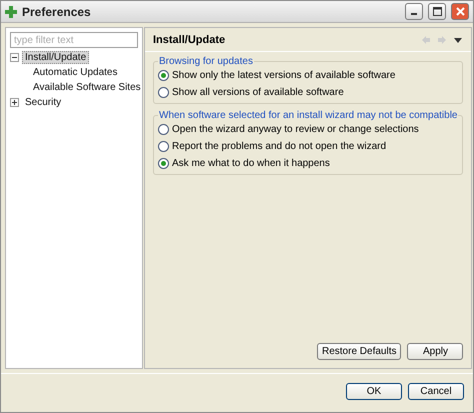 This screenshot has height=413, width=474. I want to click on group-title: Browsing for updates, so click(206, 61).